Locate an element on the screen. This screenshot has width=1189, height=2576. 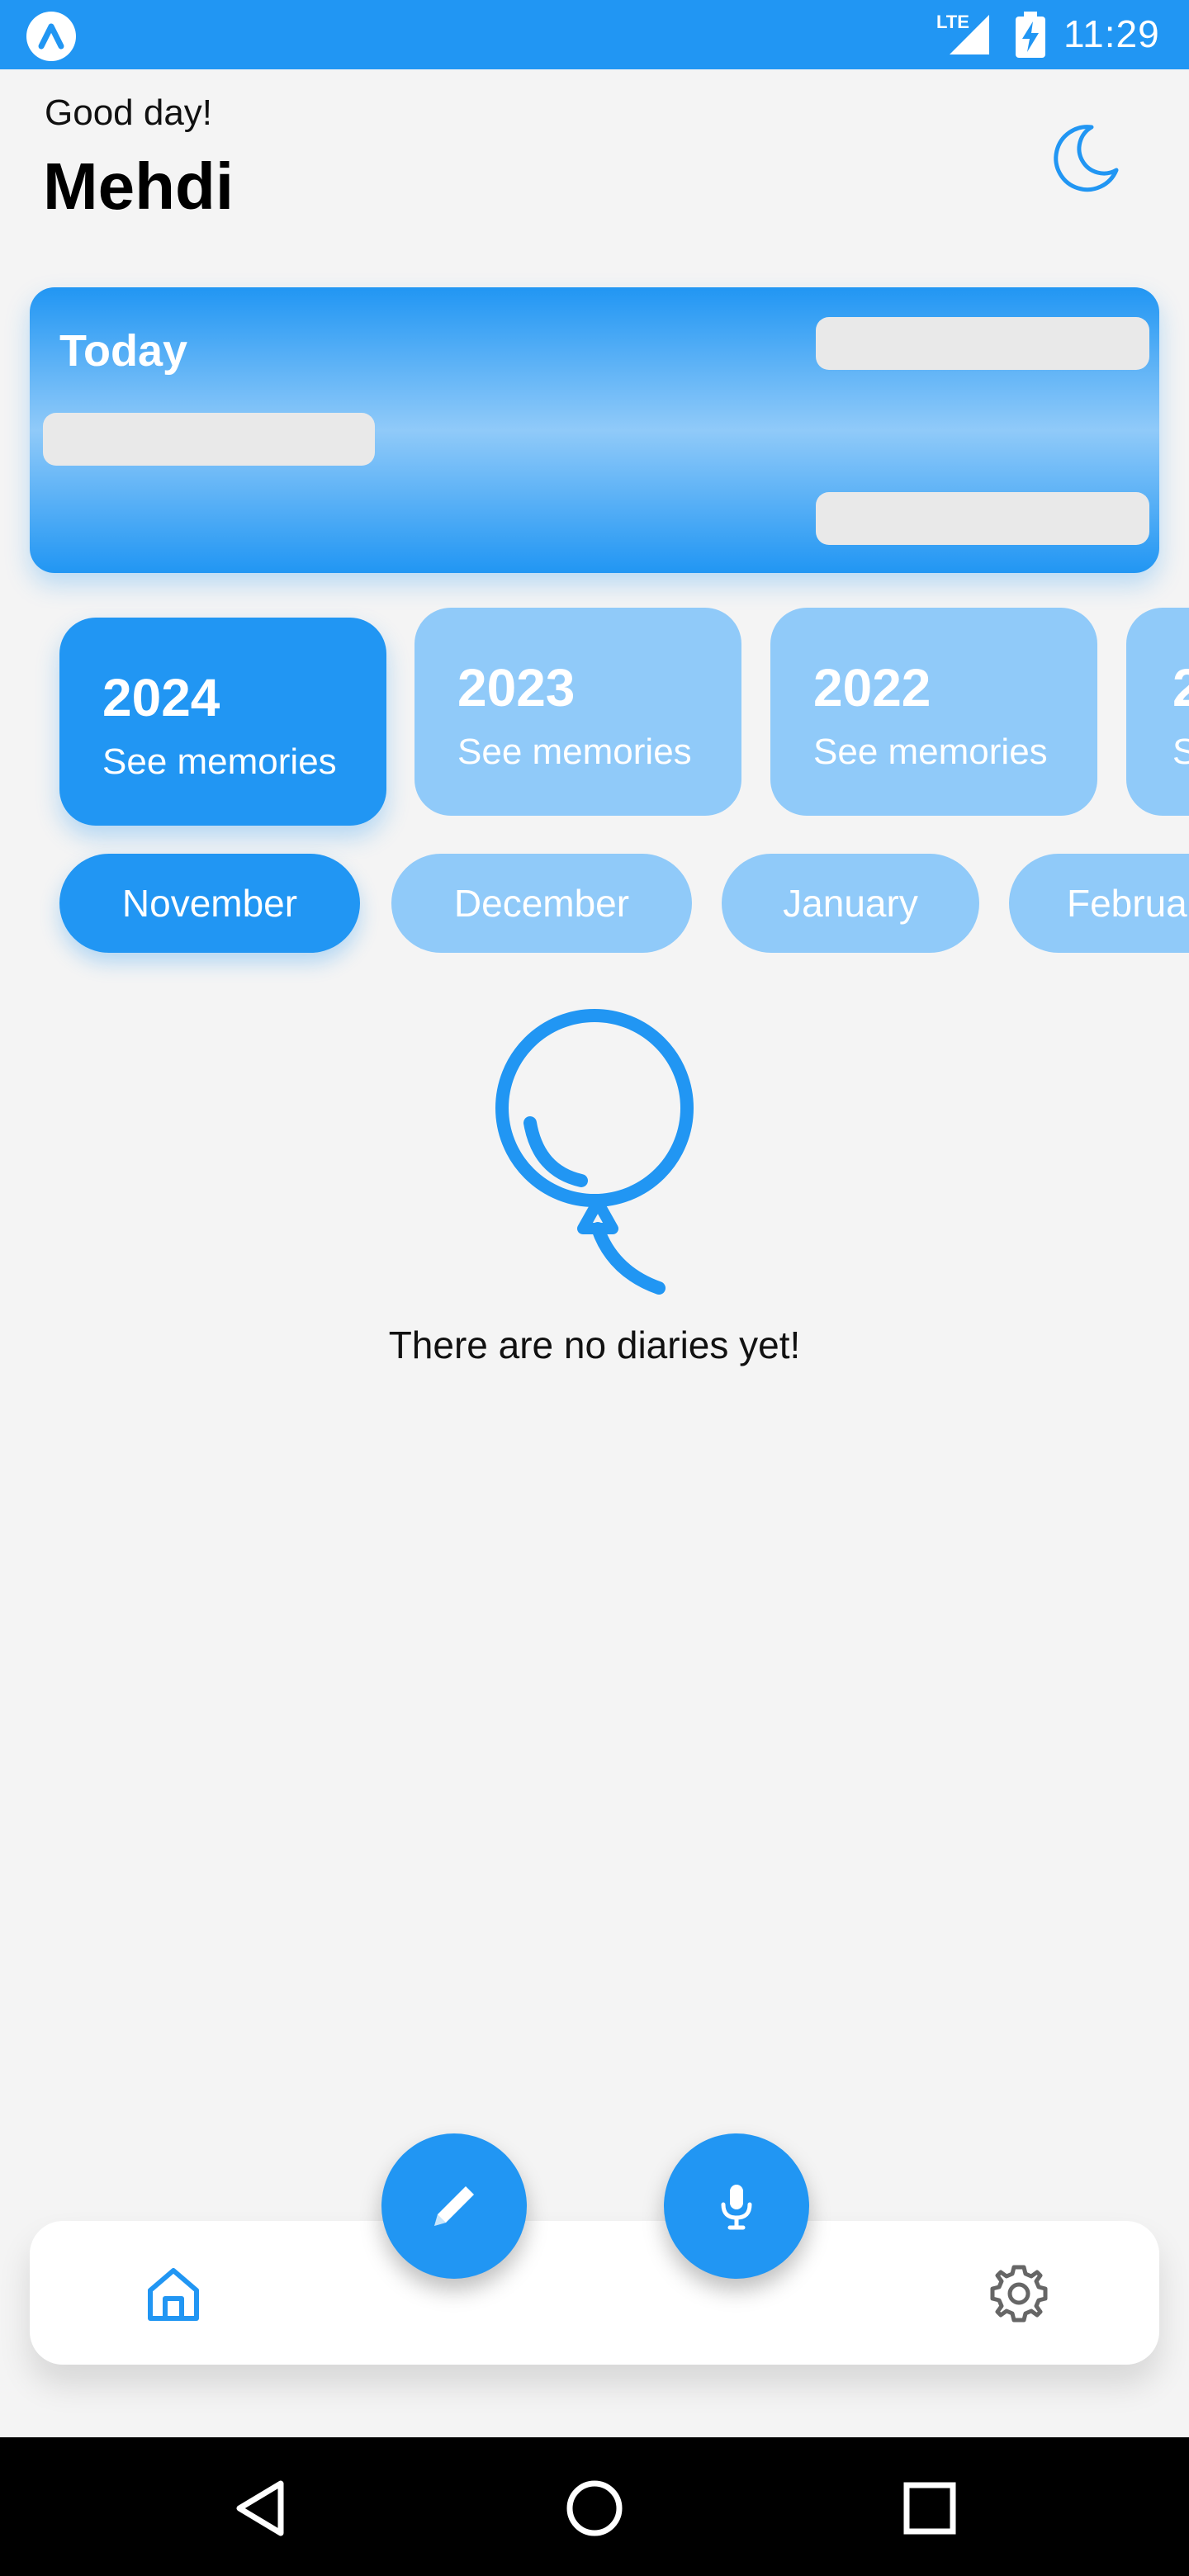
settings-icon is located at coordinates (1019, 2294).